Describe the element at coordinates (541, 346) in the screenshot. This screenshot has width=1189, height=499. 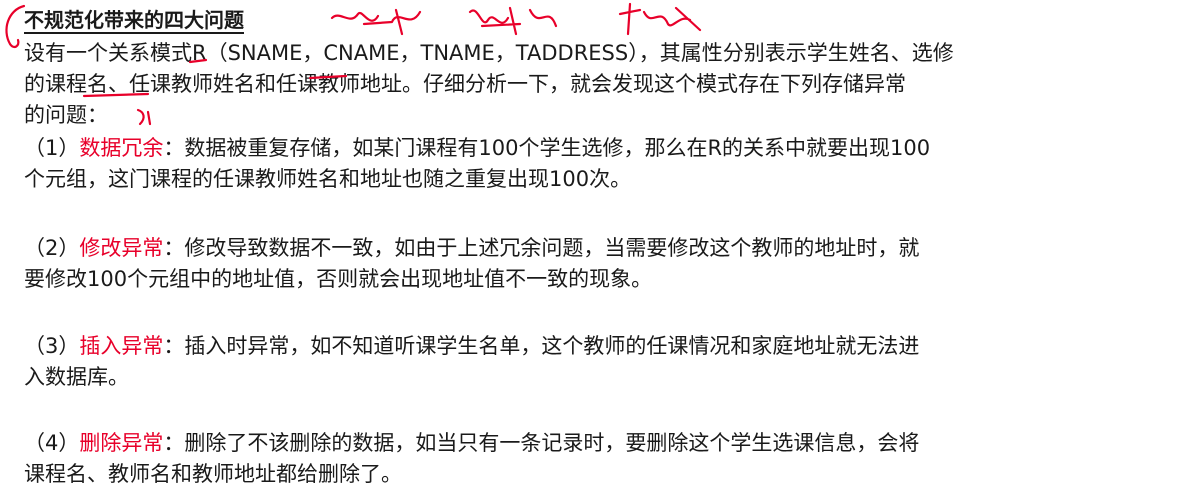
I see `problem-description: ：插入时异常，如不知道听课学生名单，这个教师的任课情况和家庭地址就无法进` at that location.